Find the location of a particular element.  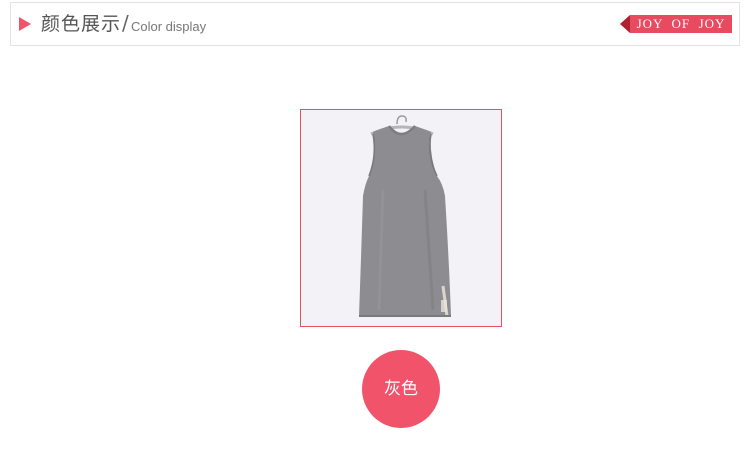

product-image-frame is located at coordinates (401, 218).